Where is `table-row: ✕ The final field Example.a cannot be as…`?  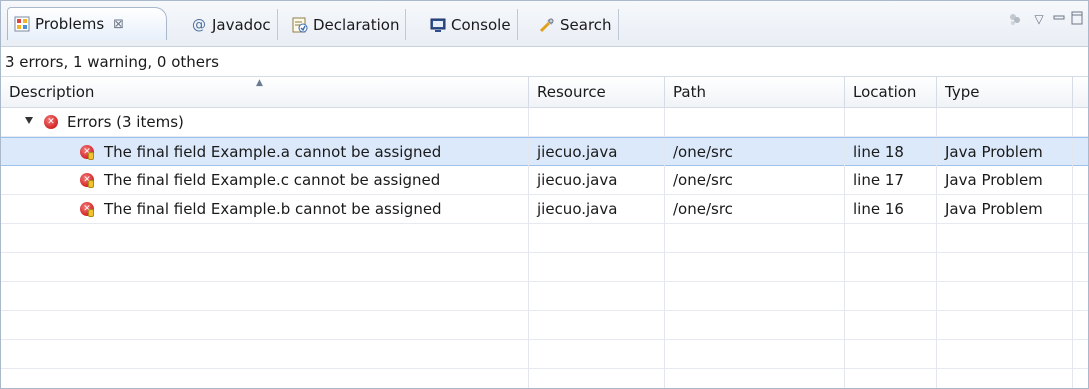 table-row: ✕ The final field Example.a cannot be as… is located at coordinates (544, 151).